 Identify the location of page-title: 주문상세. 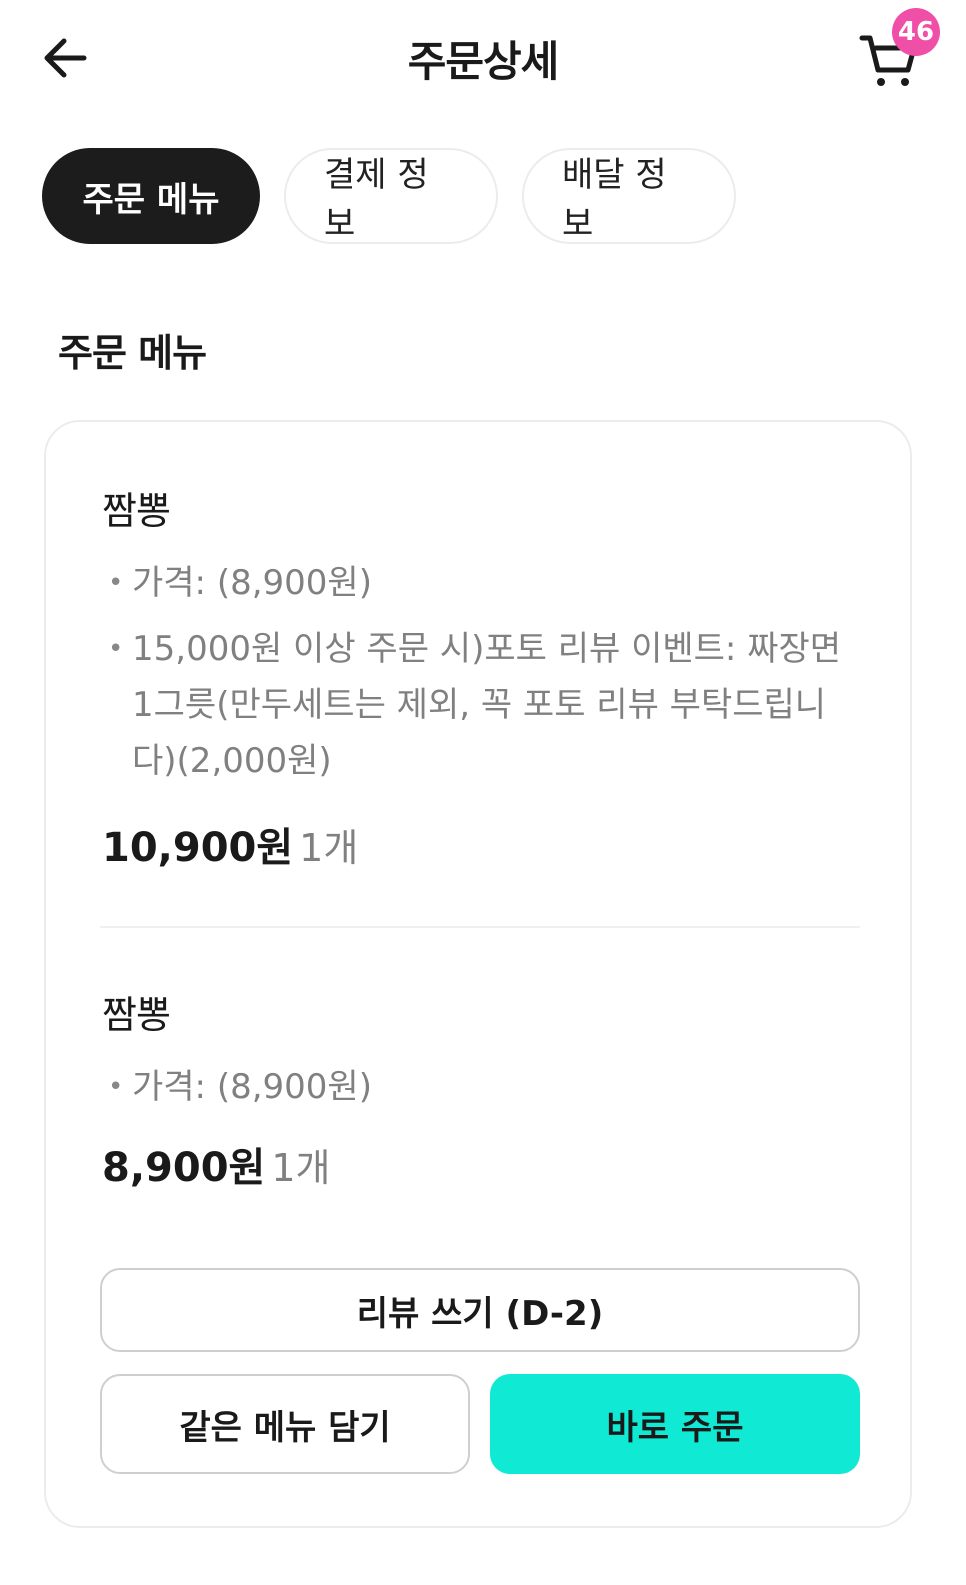
(483, 61).